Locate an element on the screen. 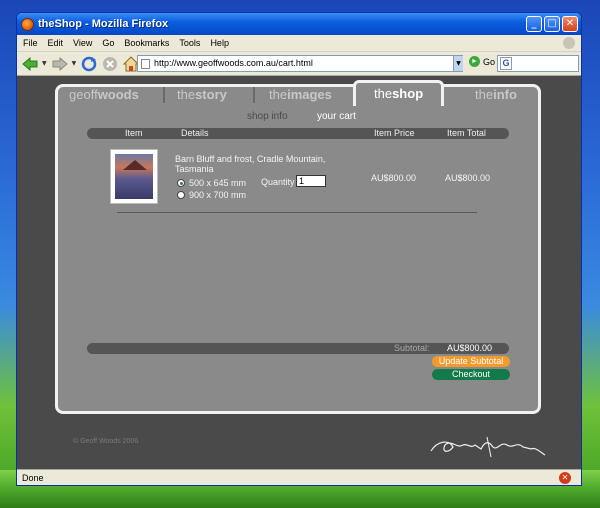 This screenshot has width=600, height=508. back-dropdown-icon: ▼ is located at coordinates (44, 63).